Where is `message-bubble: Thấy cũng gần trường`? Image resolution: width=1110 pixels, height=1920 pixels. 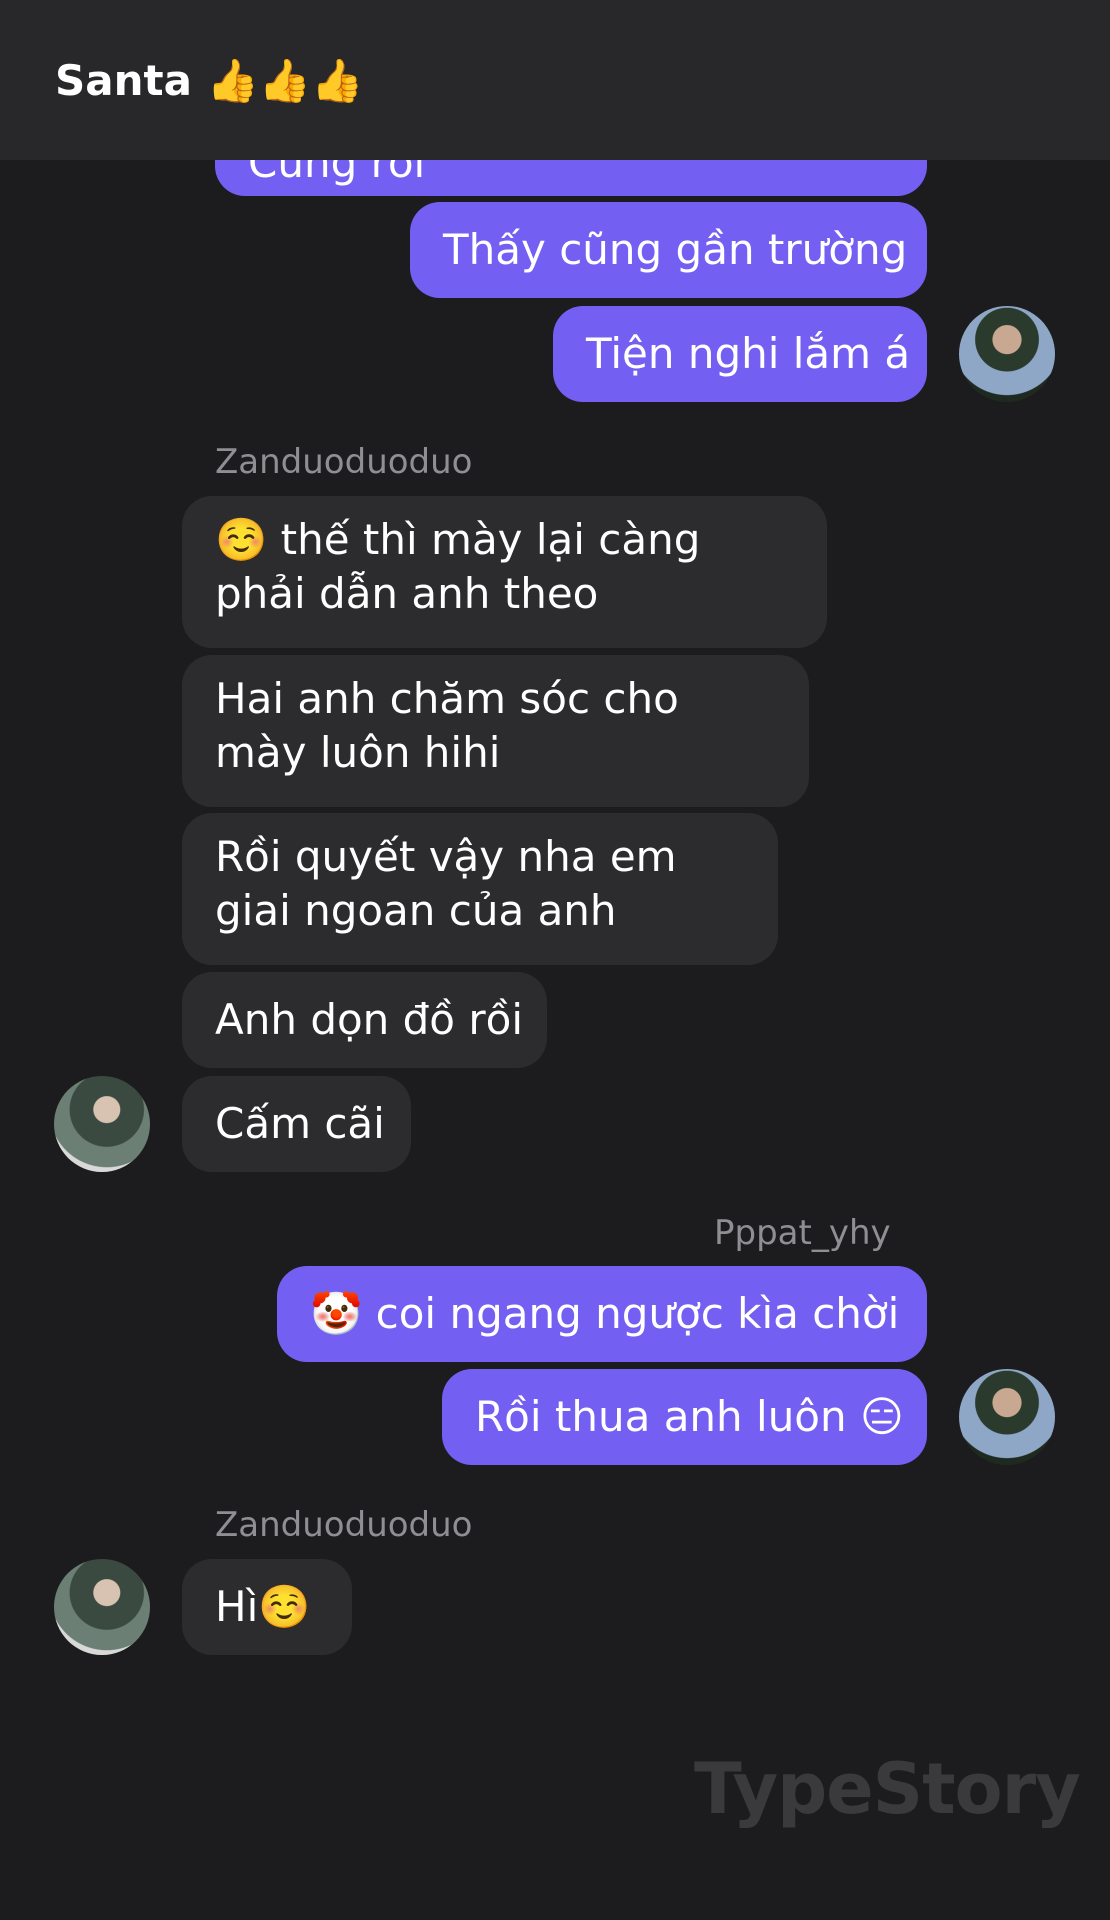 message-bubble: Thấy cũng gần trường is located at coordinates (668, 250).